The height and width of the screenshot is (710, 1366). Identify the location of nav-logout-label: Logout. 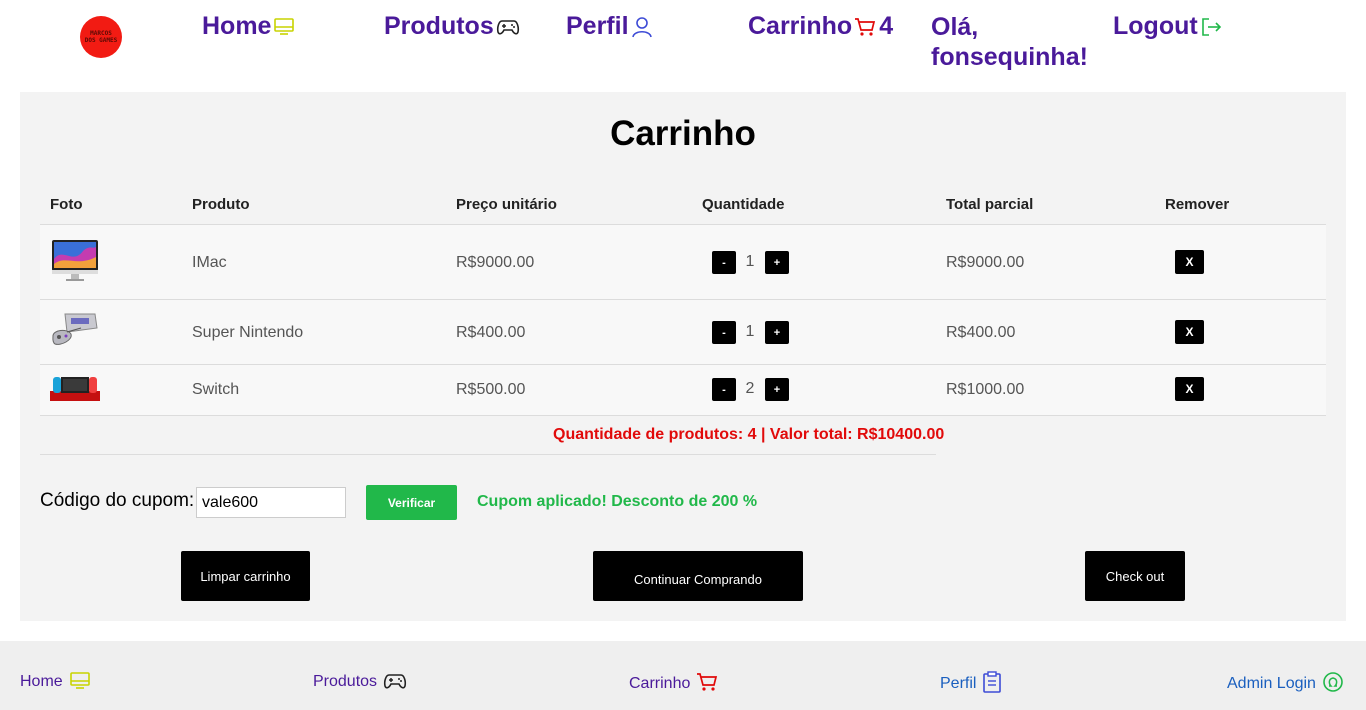
(1155, 26).